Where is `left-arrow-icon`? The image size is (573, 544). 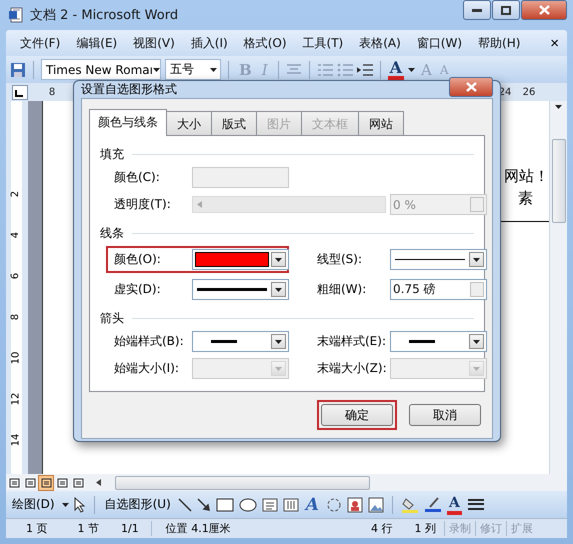 left-arrow-icon is located at coordinates (199, 204).